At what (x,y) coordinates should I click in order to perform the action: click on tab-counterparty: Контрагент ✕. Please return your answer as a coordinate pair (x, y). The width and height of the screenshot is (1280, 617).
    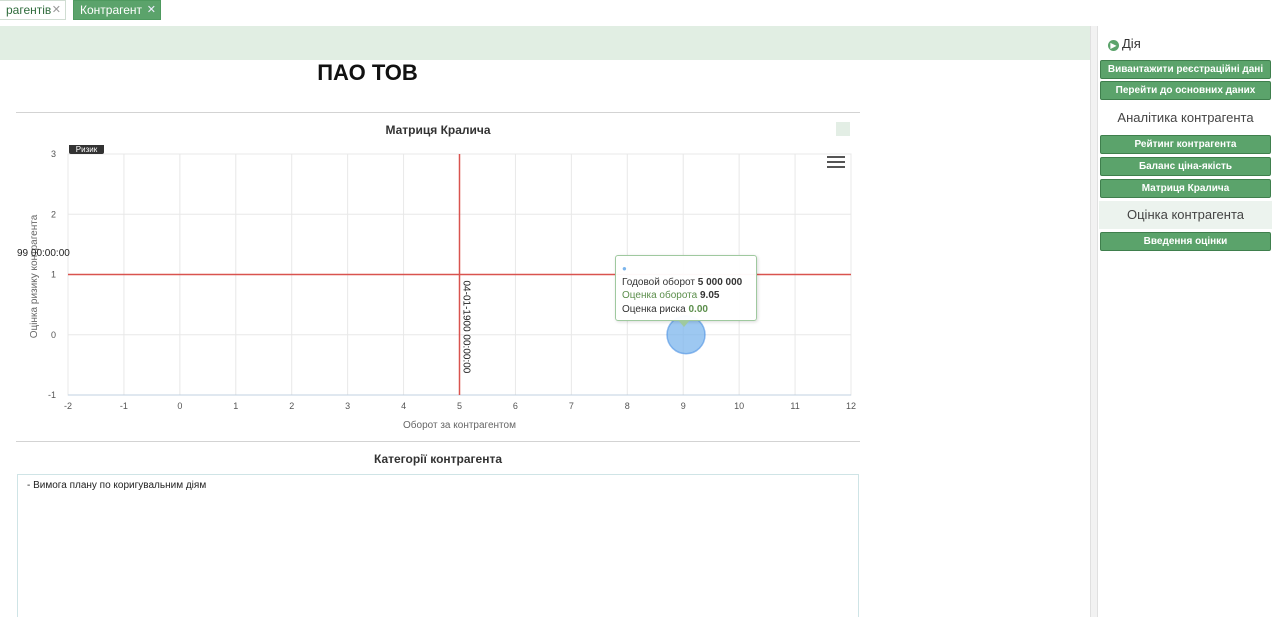
    Looking at the image, I should click on (117, 10).